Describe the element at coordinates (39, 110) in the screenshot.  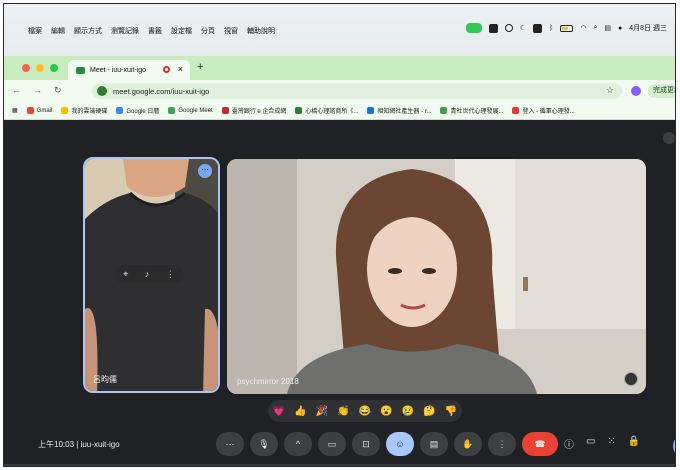
I see `bookmark-gmail: Gmail` at that location.